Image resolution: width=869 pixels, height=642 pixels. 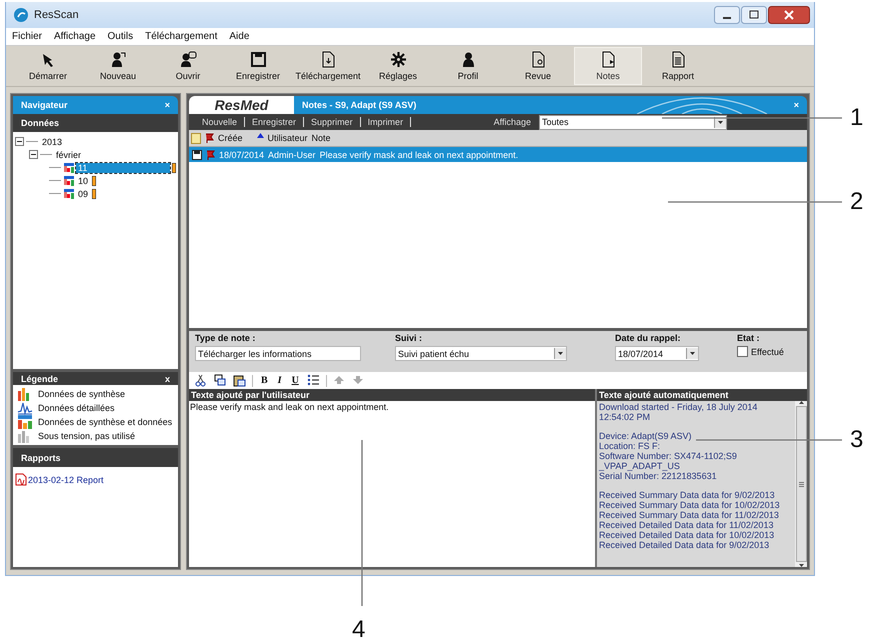 I want to click on callout-number: 2, so click(x=857, y=202).